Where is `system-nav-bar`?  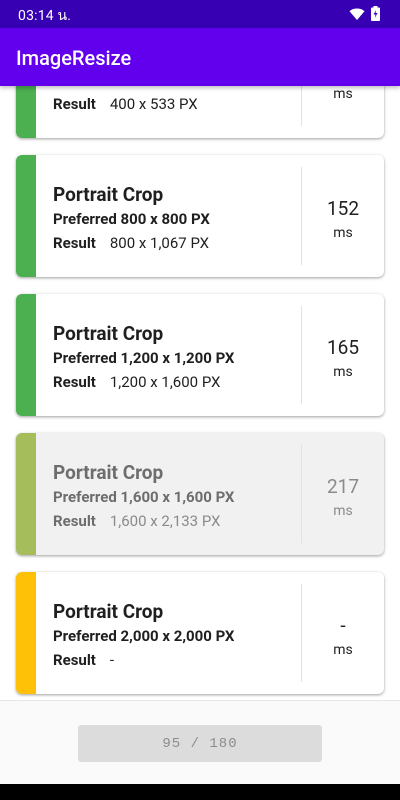
system-nav-bar is located at coordinates (200, 792).